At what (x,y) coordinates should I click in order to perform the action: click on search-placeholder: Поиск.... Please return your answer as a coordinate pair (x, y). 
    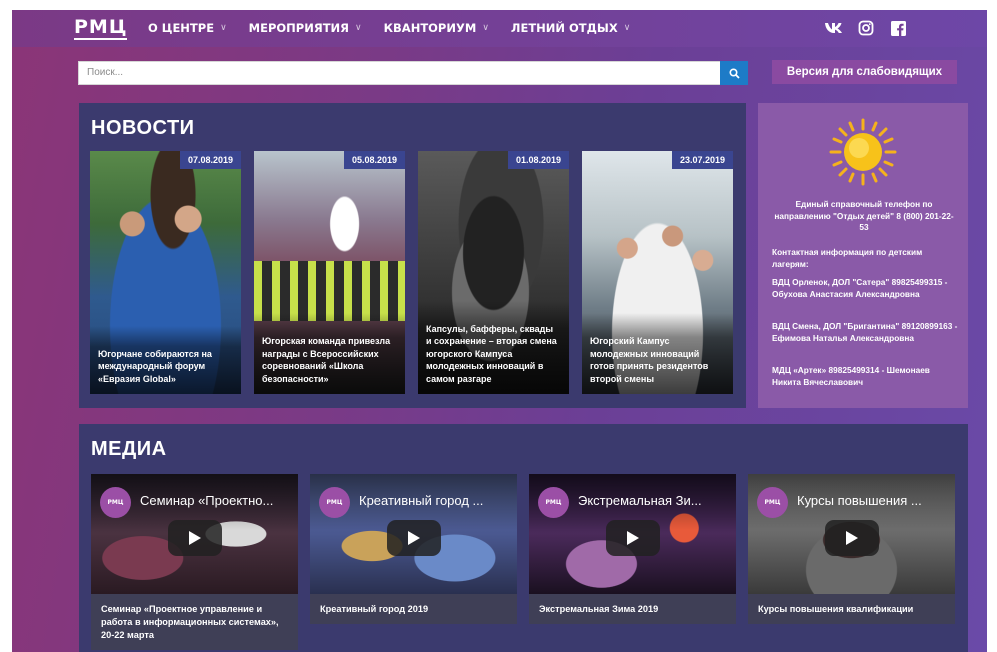
    Looking at the image, I should click on (105, 72).